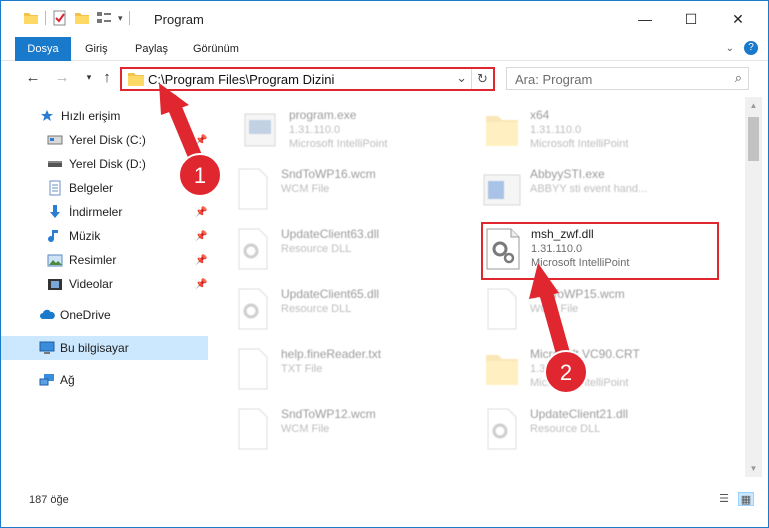  I want to click on file-name: SndToWP12.wcm, so click(328, 414).